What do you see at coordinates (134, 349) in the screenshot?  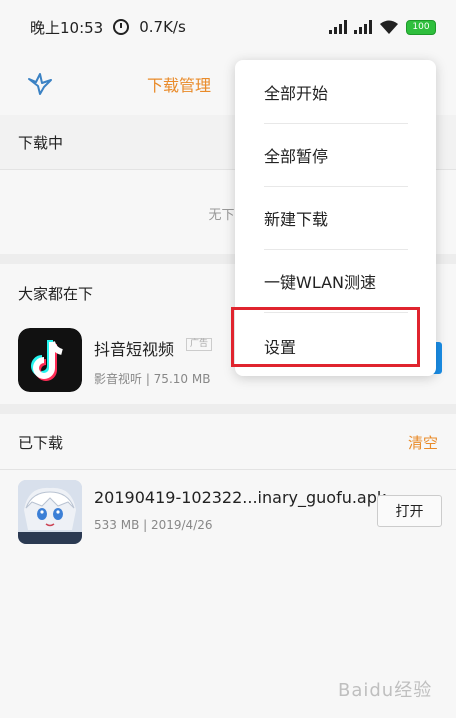 I see `app-name: 抖音短视频` at bounding box center [134, 349].